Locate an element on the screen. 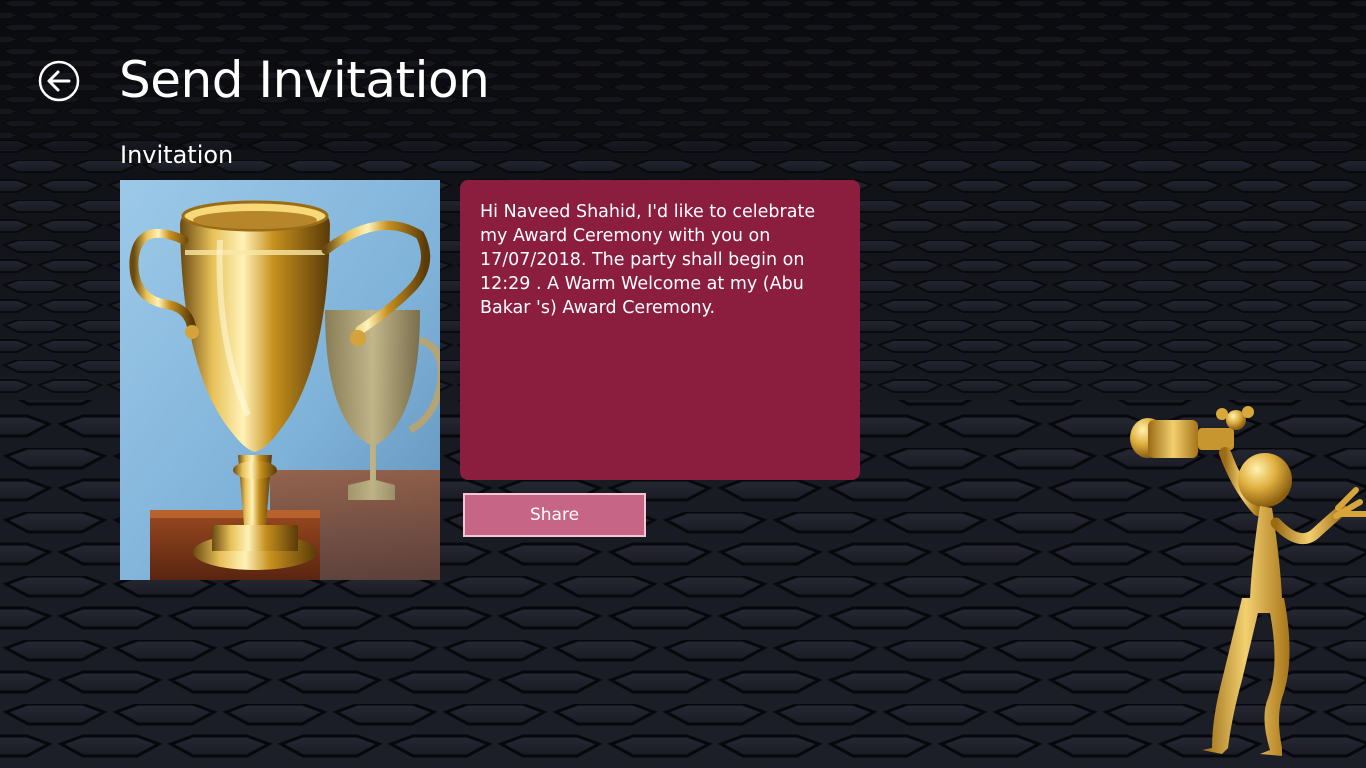  page-title: Send Invitation is located at coordinates (304, 80).